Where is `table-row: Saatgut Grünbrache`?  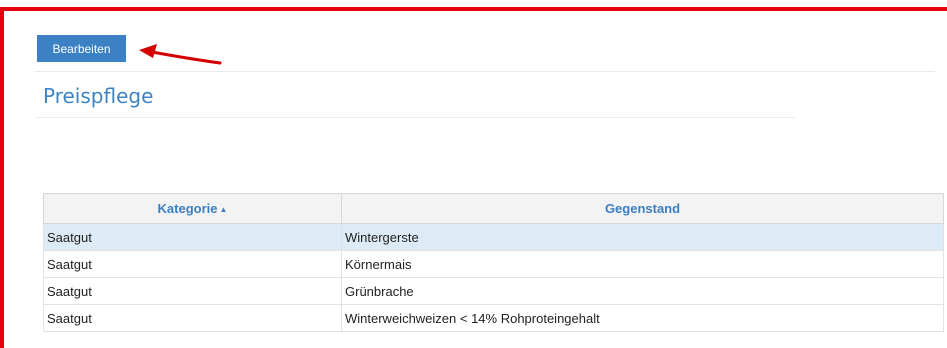
table-row: Saatgut Grünbrache is located at coordinates (493, 291).